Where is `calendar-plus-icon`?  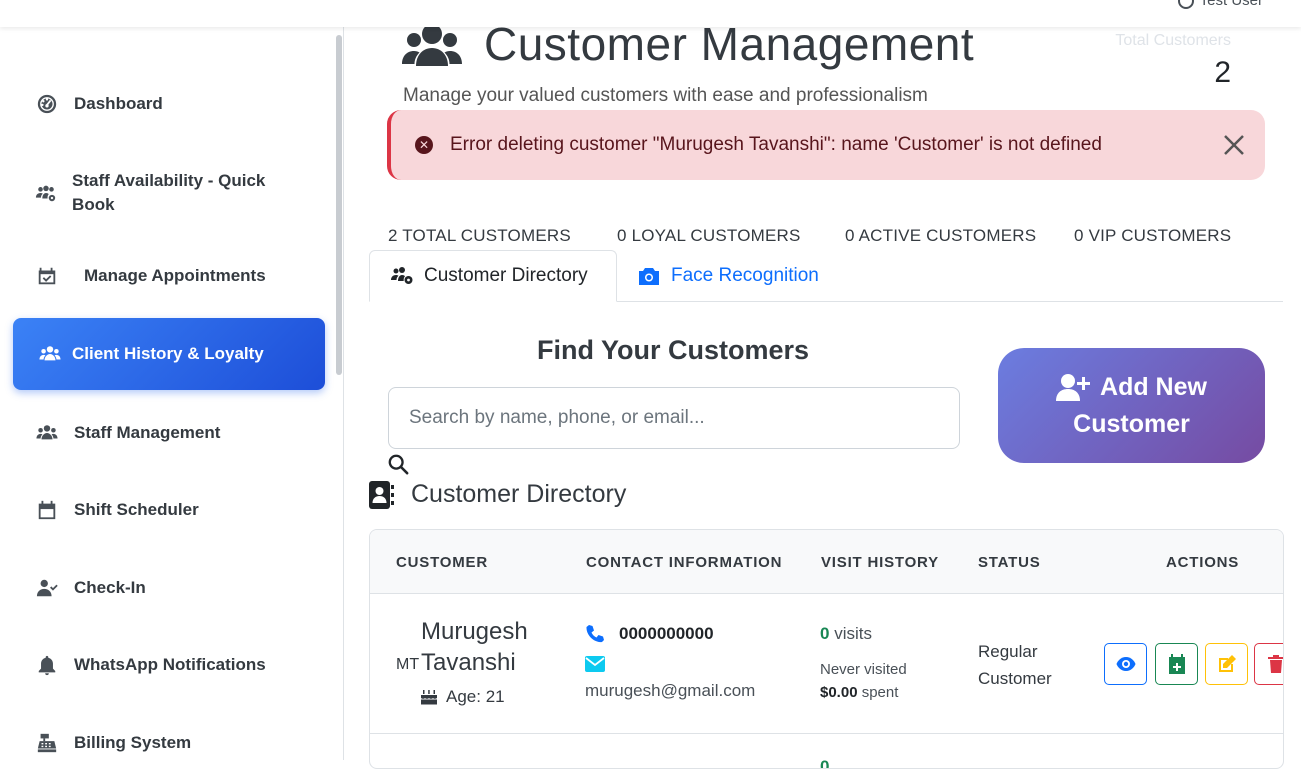
calendar-plus-icon is located at coordinates (1176, 664).